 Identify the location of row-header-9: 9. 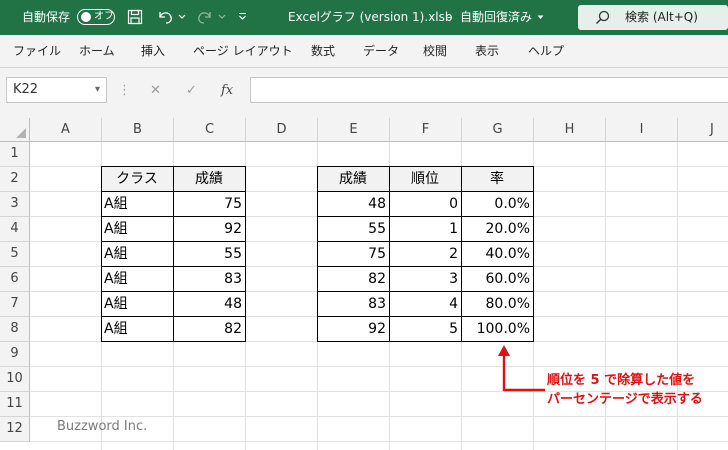
(15, 354).